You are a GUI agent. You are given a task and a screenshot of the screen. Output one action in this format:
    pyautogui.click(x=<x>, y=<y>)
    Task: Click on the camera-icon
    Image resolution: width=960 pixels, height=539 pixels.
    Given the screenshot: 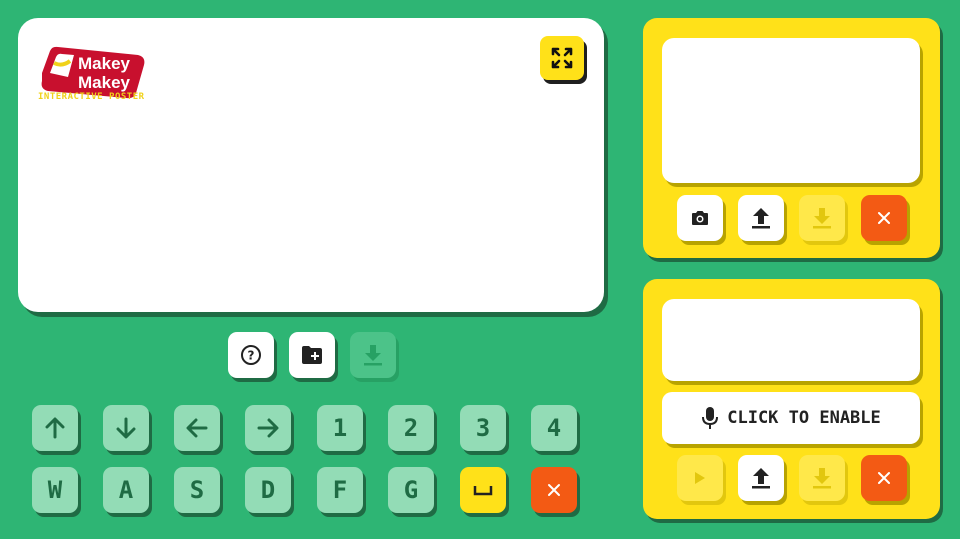 What is the action you would take?
    pyautogui.click(x=700, y=218)
    